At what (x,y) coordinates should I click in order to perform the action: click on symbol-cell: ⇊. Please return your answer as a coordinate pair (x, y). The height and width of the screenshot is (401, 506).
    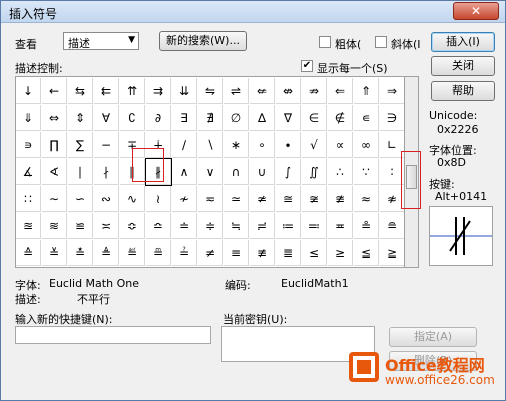
    Looking at the image, I should click on (184, 91).